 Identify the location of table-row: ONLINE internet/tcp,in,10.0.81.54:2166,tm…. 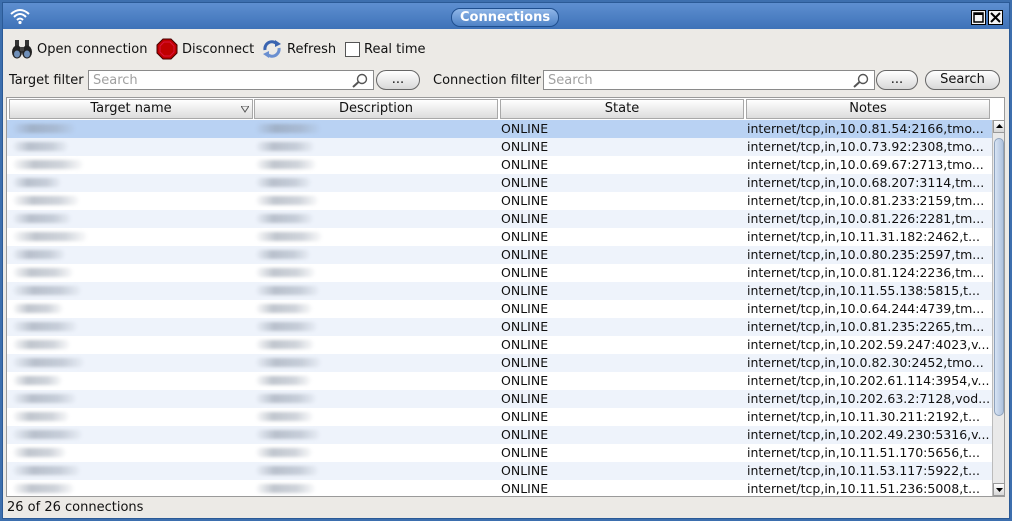
(499, 129).